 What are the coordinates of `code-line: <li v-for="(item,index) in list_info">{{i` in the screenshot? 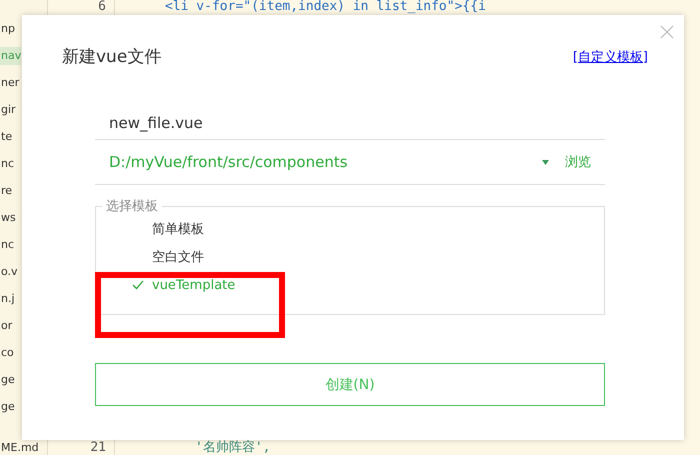 It's located at (325, 7).